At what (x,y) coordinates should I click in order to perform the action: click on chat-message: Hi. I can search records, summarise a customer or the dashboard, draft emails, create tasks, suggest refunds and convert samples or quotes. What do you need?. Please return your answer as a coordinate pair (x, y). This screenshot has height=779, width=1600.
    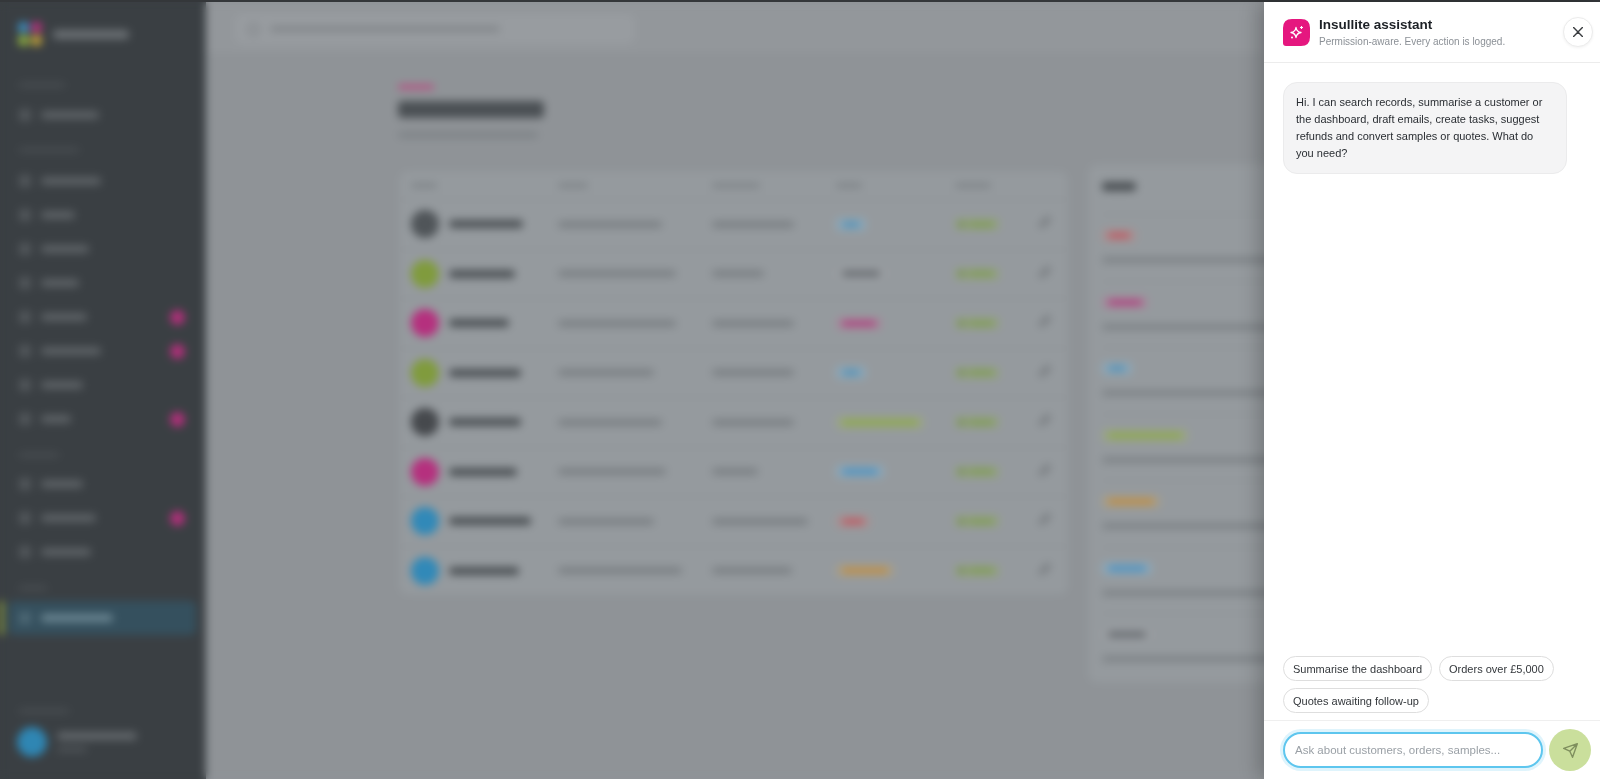
    Looking at the image, I should click on (1425, 128).